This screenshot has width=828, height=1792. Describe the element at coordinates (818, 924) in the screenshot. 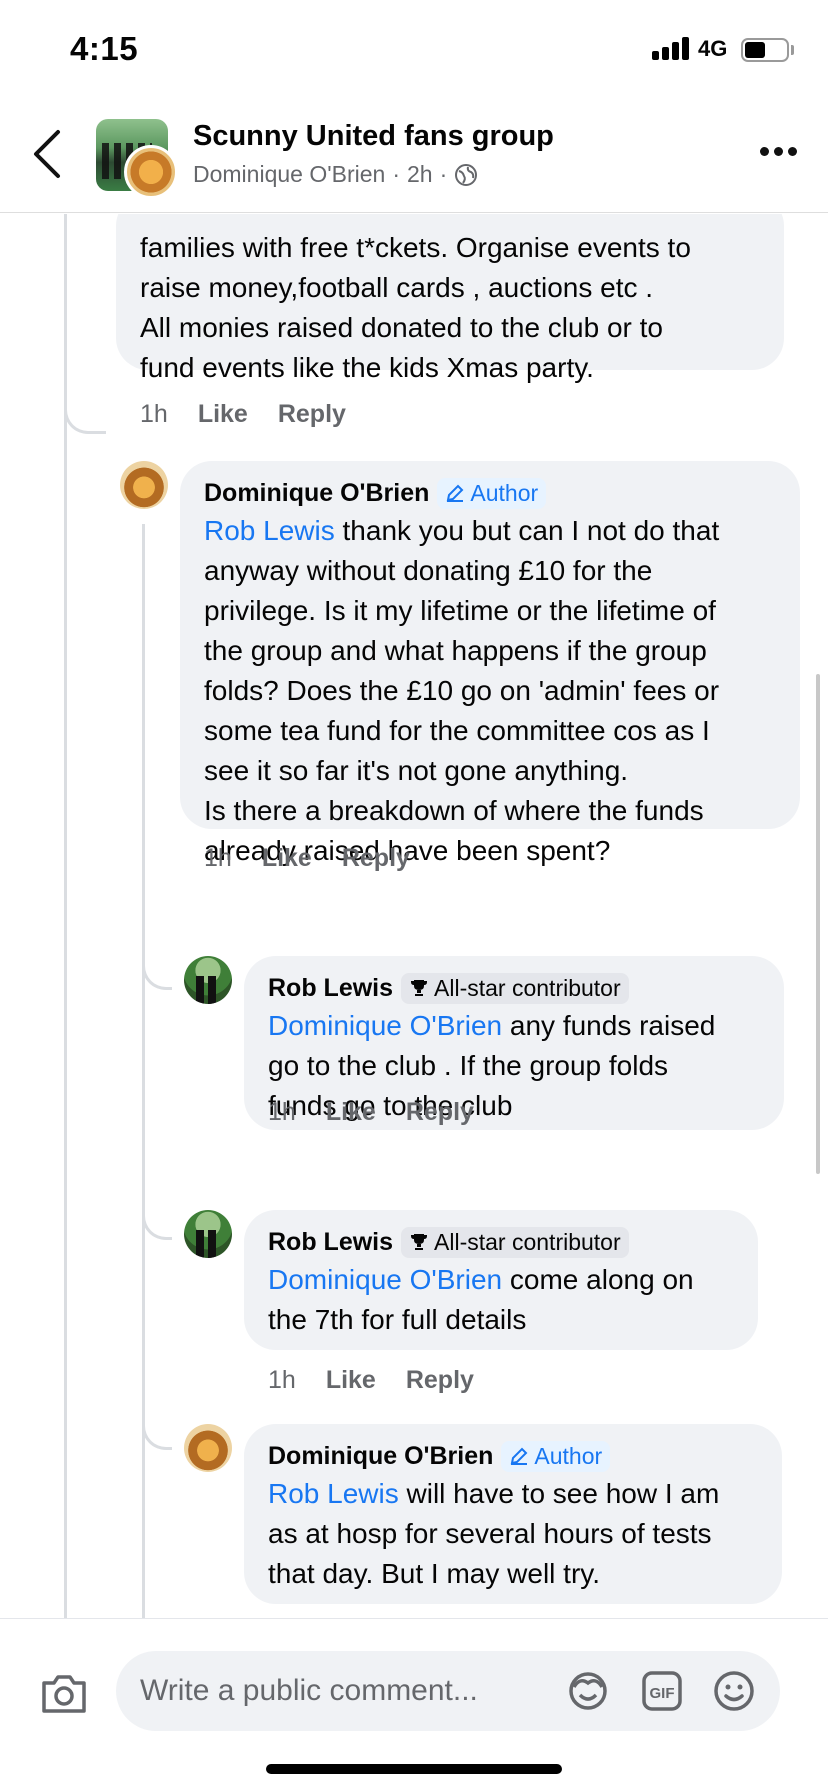

I see `scrollbar` at that location.